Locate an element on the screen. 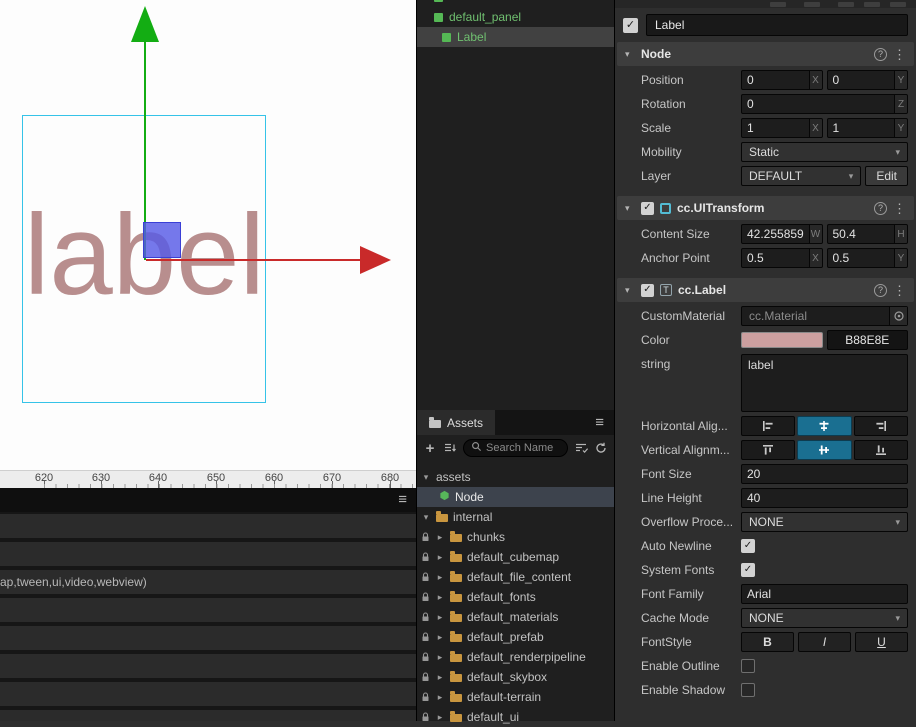  content-height-field: H is located at coordinates (867, 234).